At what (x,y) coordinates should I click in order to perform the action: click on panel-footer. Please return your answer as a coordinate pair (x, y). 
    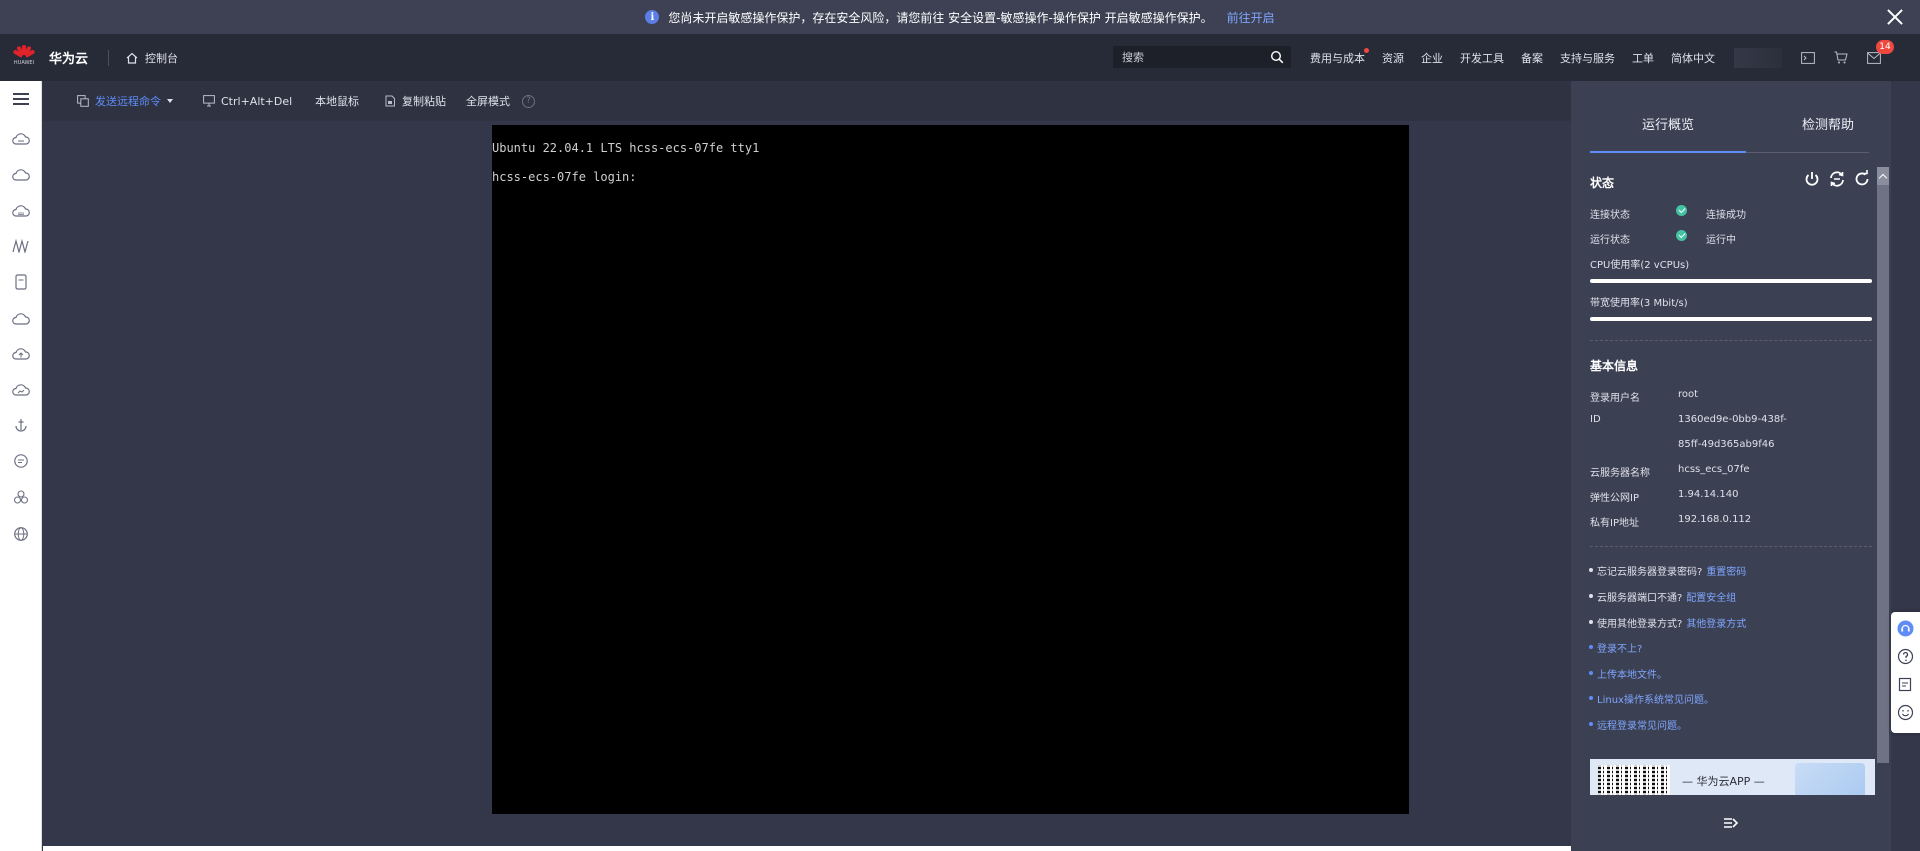
    Looking at the image, I should click on (1731, 823).